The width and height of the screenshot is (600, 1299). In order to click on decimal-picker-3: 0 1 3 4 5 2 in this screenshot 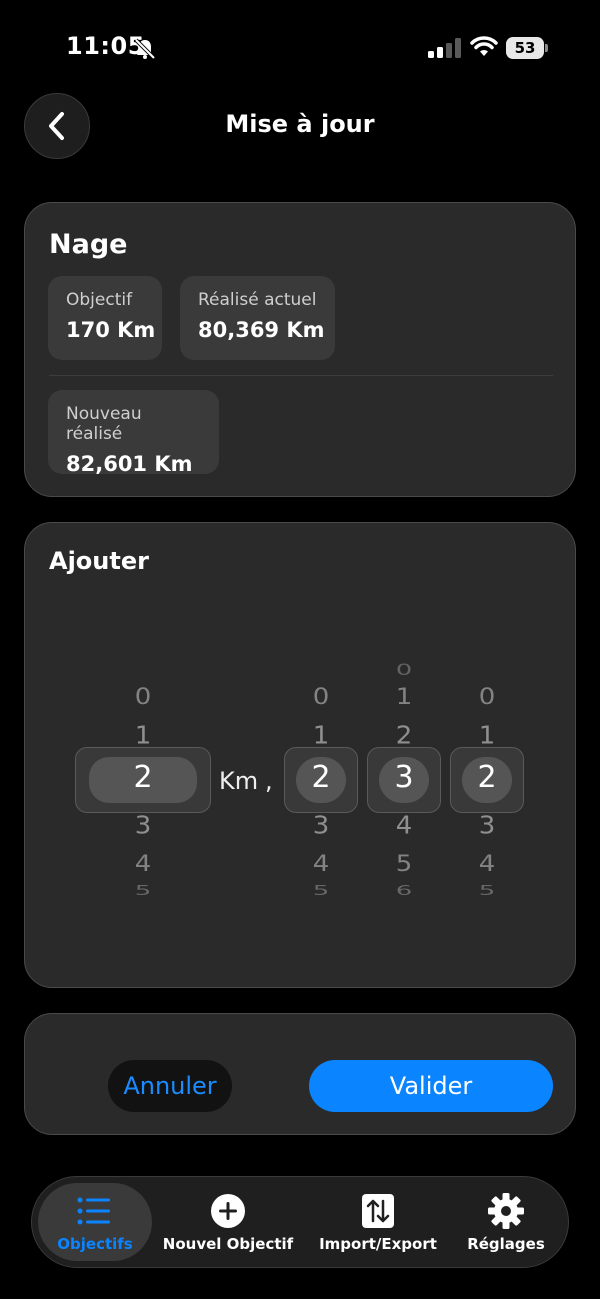, I will do `click(487, 793)`.